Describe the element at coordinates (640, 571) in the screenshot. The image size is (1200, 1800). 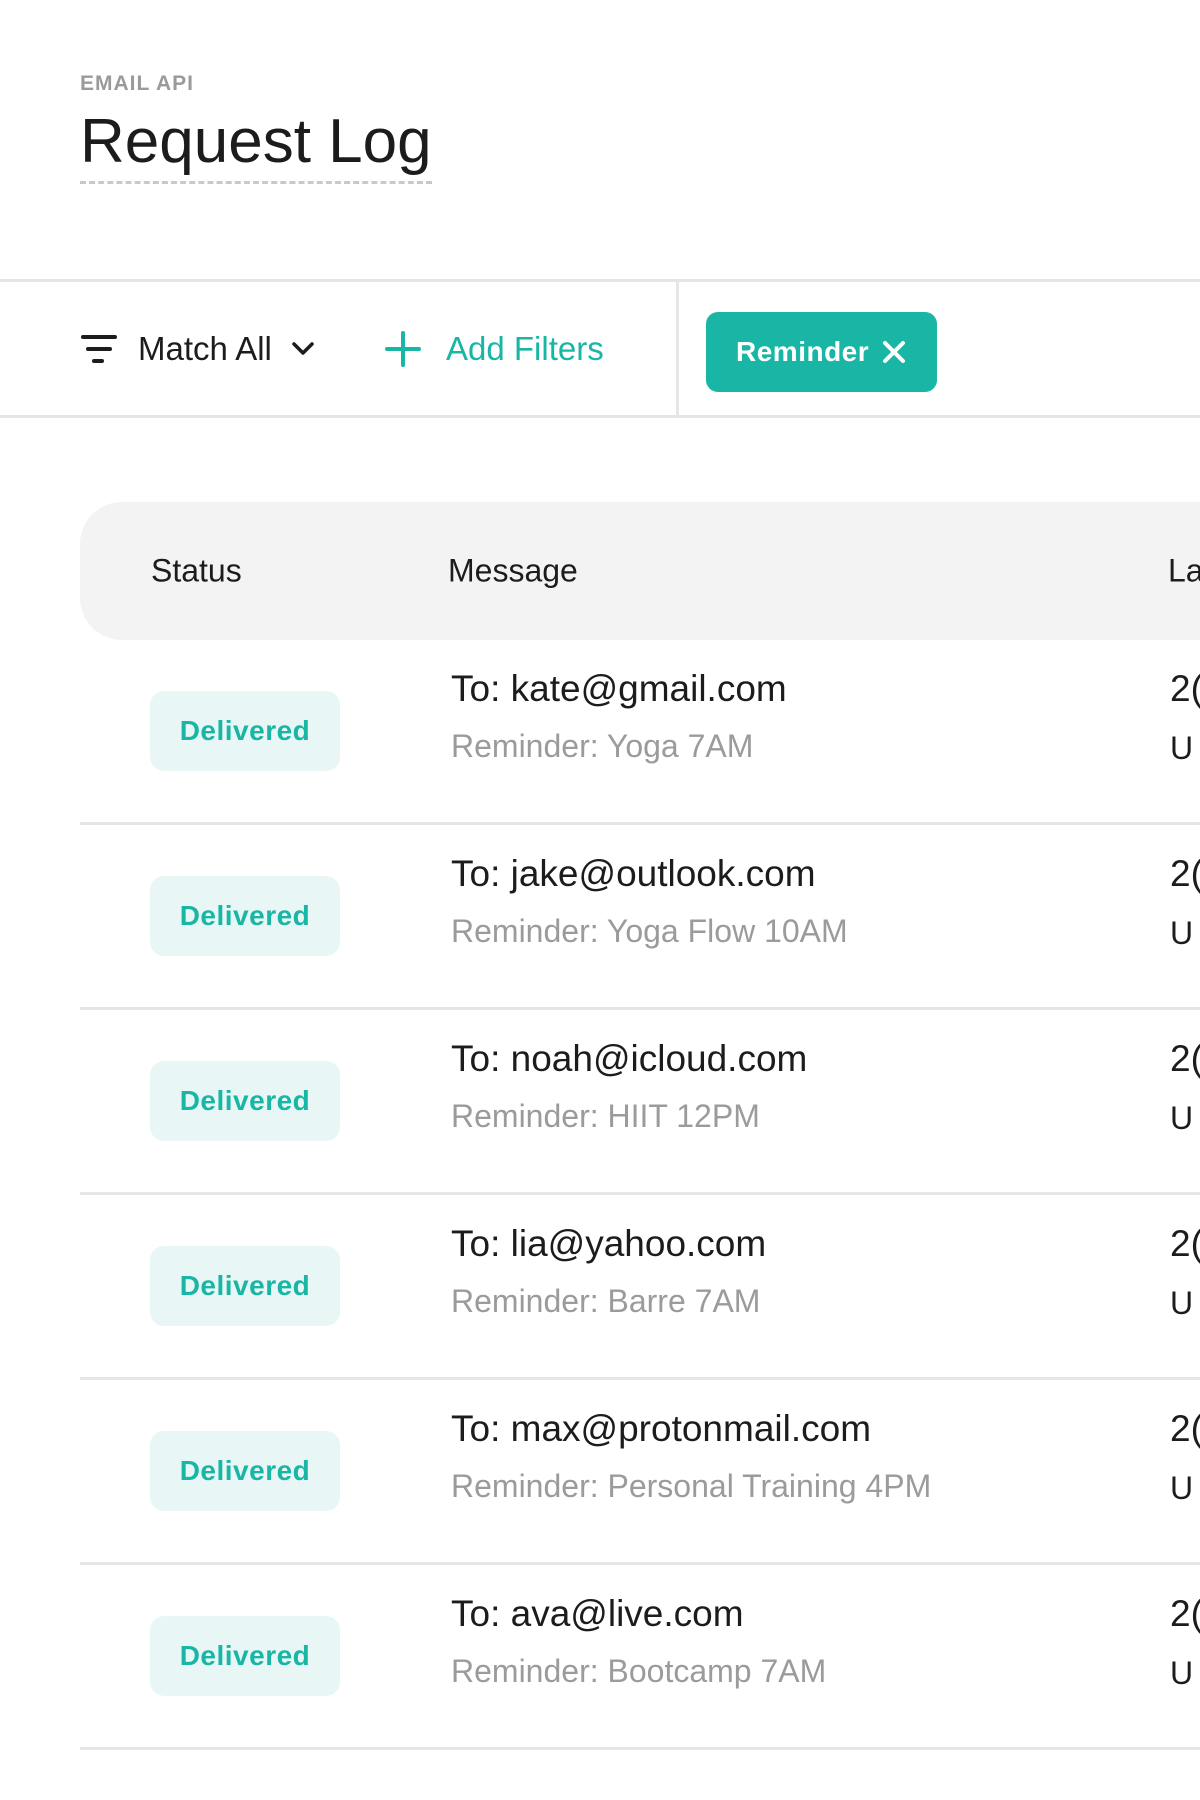
I see `table-header: Status Message La` at that location.